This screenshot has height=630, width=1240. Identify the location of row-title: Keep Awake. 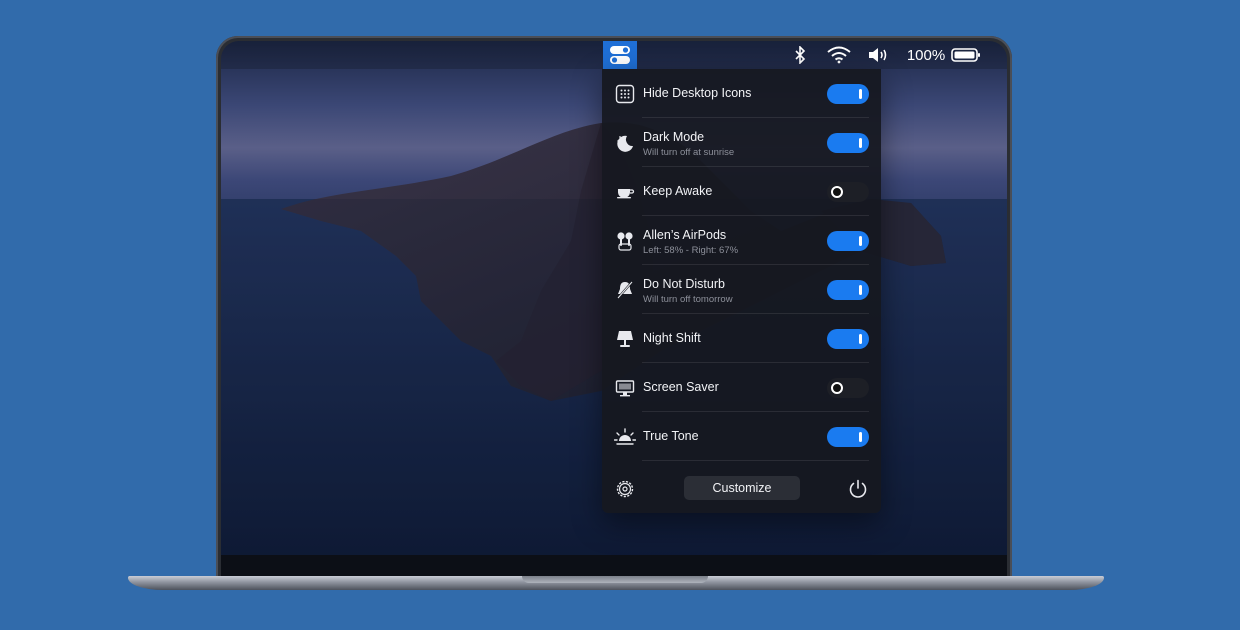
(678, 191).